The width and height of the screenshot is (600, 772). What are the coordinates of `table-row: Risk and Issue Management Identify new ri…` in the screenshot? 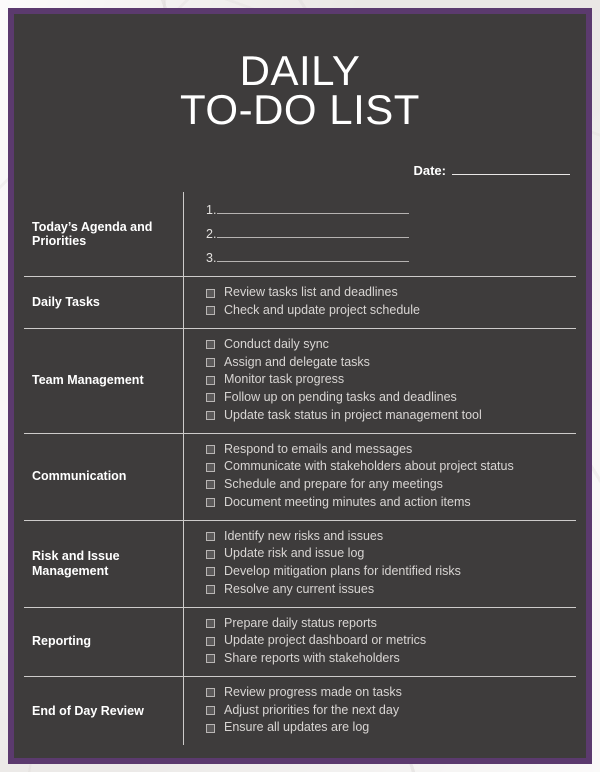 It's located at (300, 563).